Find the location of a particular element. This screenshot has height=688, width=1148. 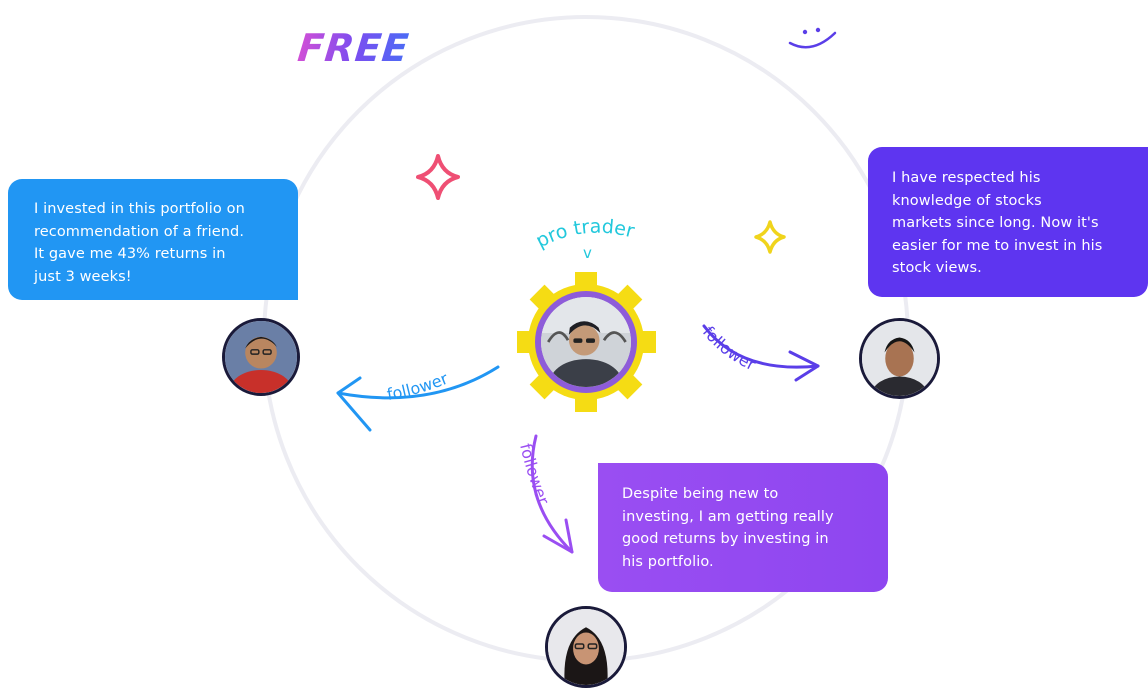

follower-avatar-bottom is located at coordinates (586, 647).